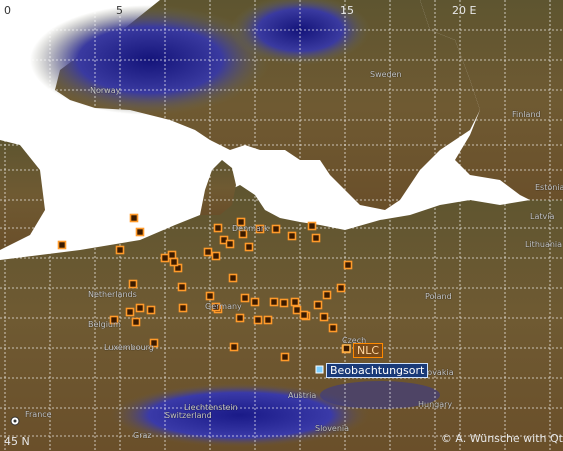  What do you see at coordinates (142, 435) in the screenshot?
I see `place-graz: Graz` at bounding box center [142, 435].